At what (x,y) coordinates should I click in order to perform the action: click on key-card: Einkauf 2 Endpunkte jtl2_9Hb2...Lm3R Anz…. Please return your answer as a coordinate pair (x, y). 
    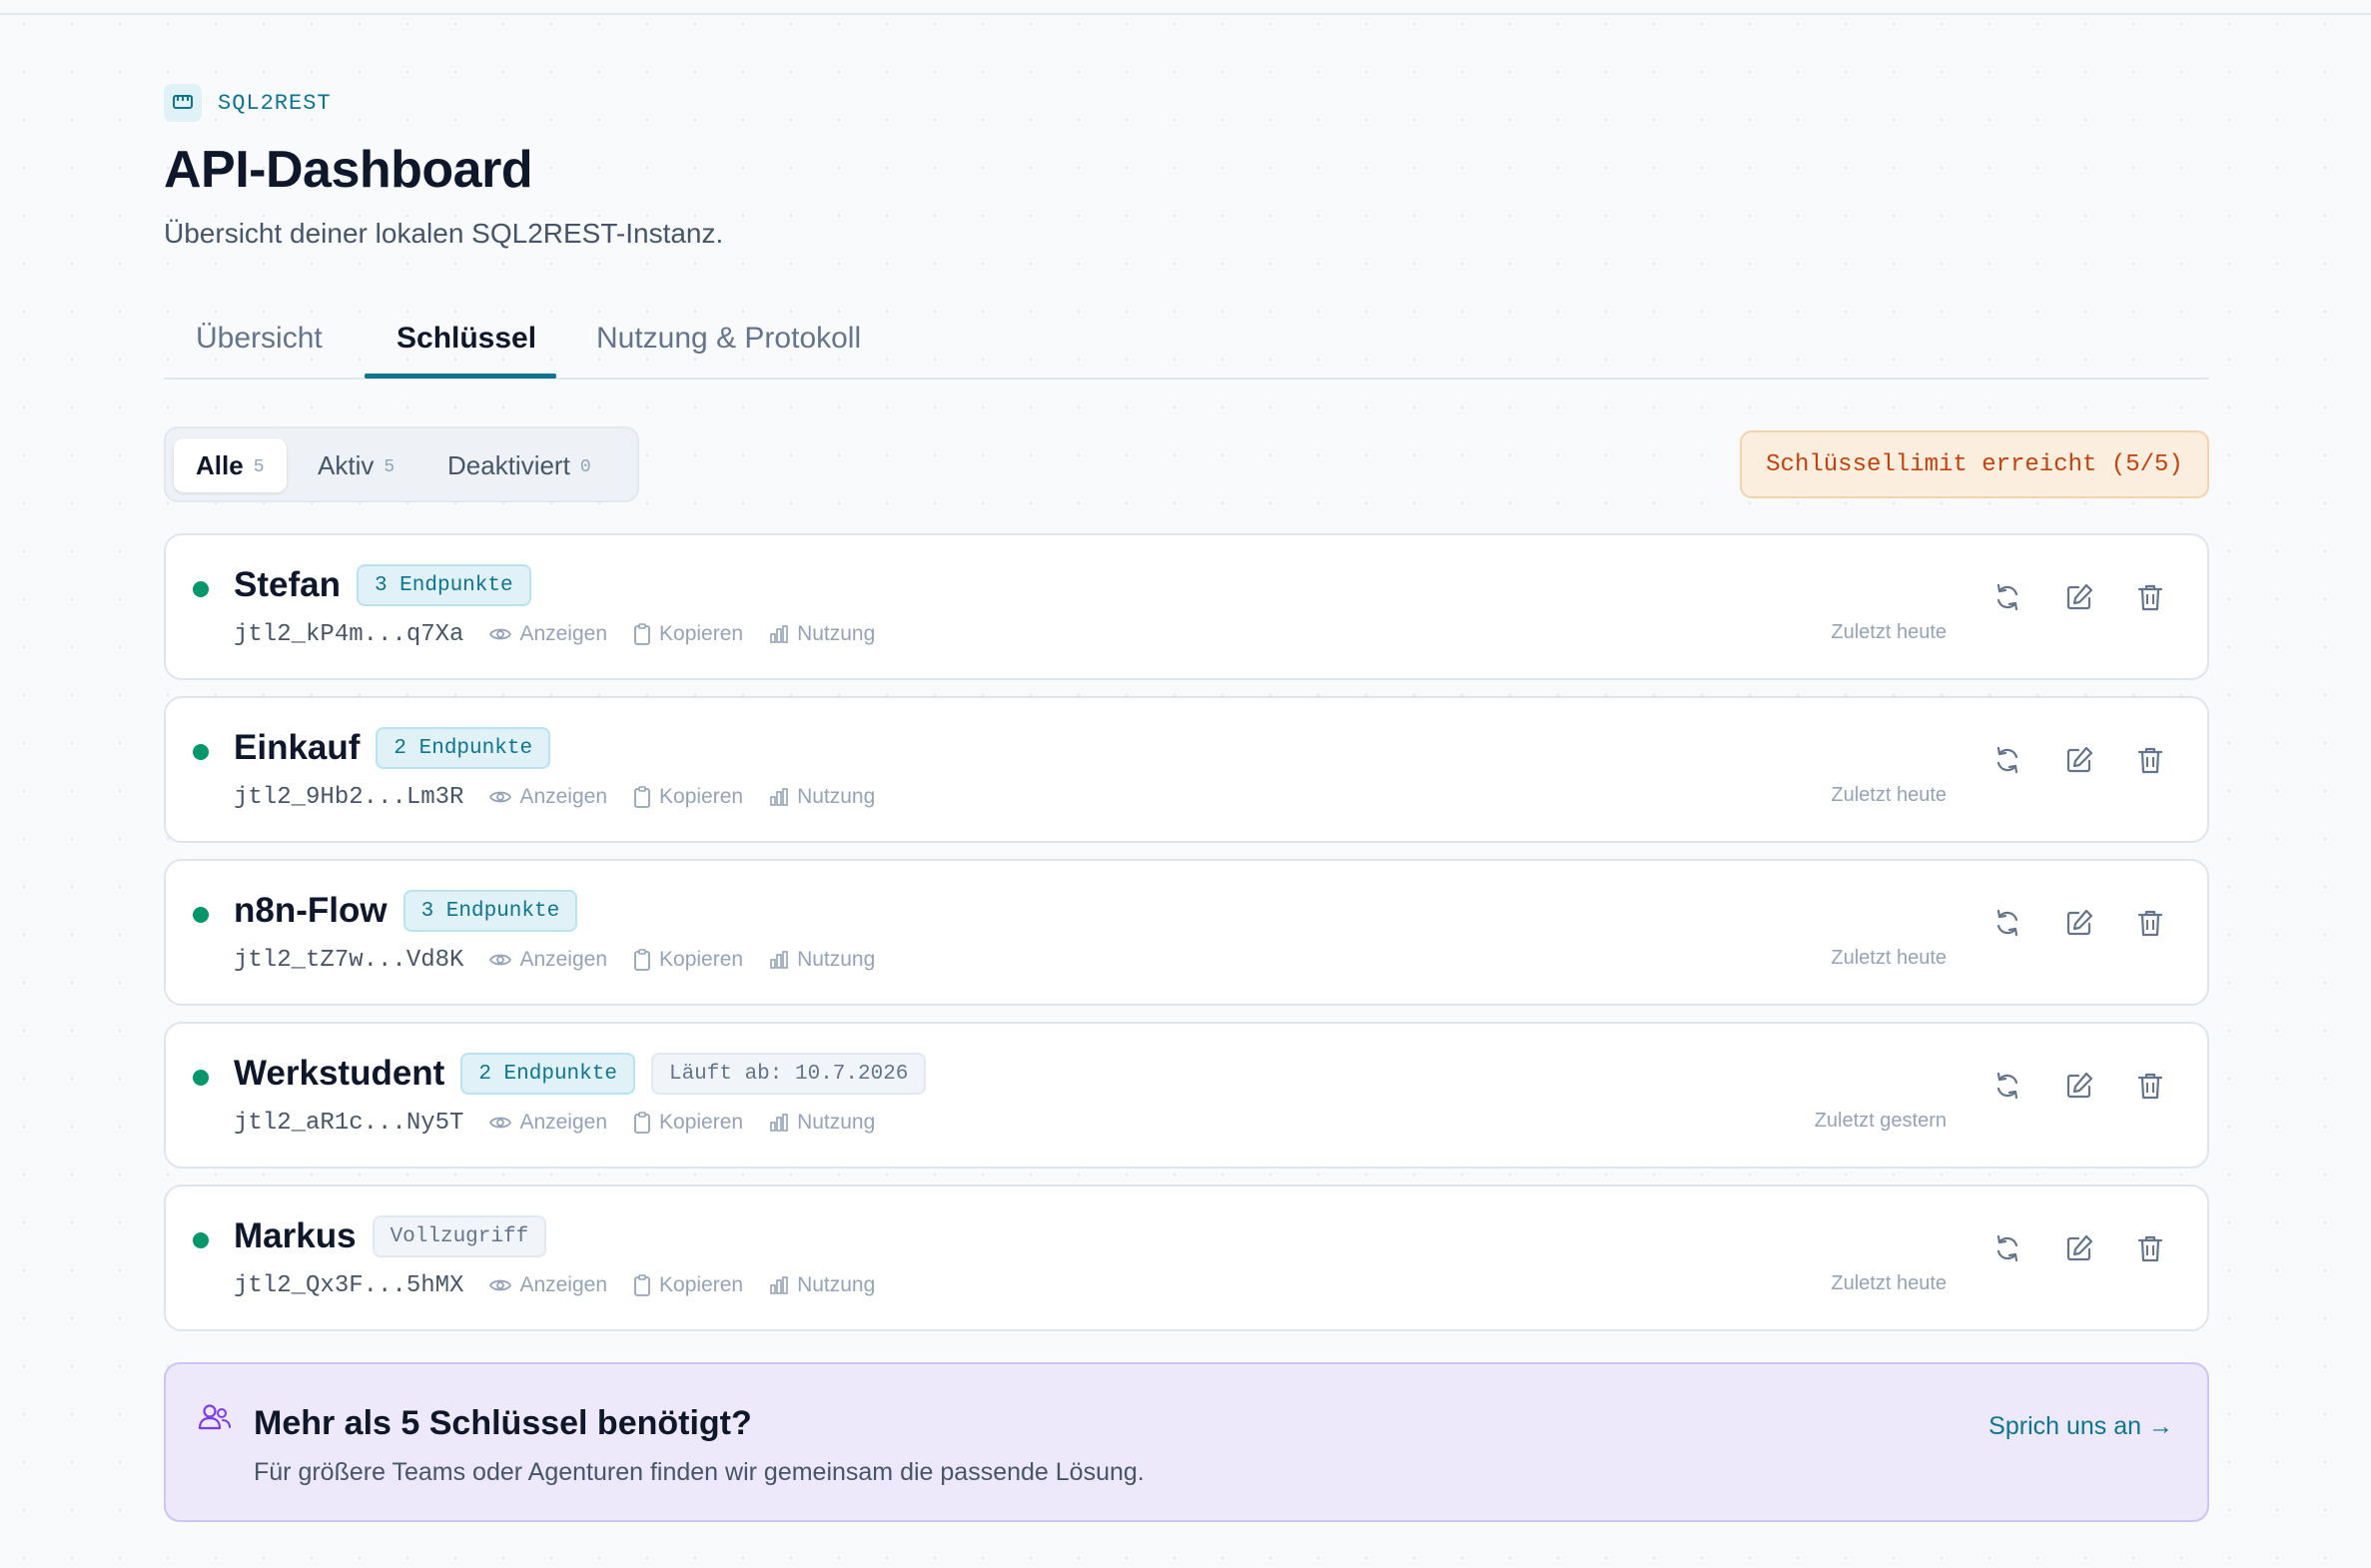
    Looking at the image, I should click on (1187, 769).